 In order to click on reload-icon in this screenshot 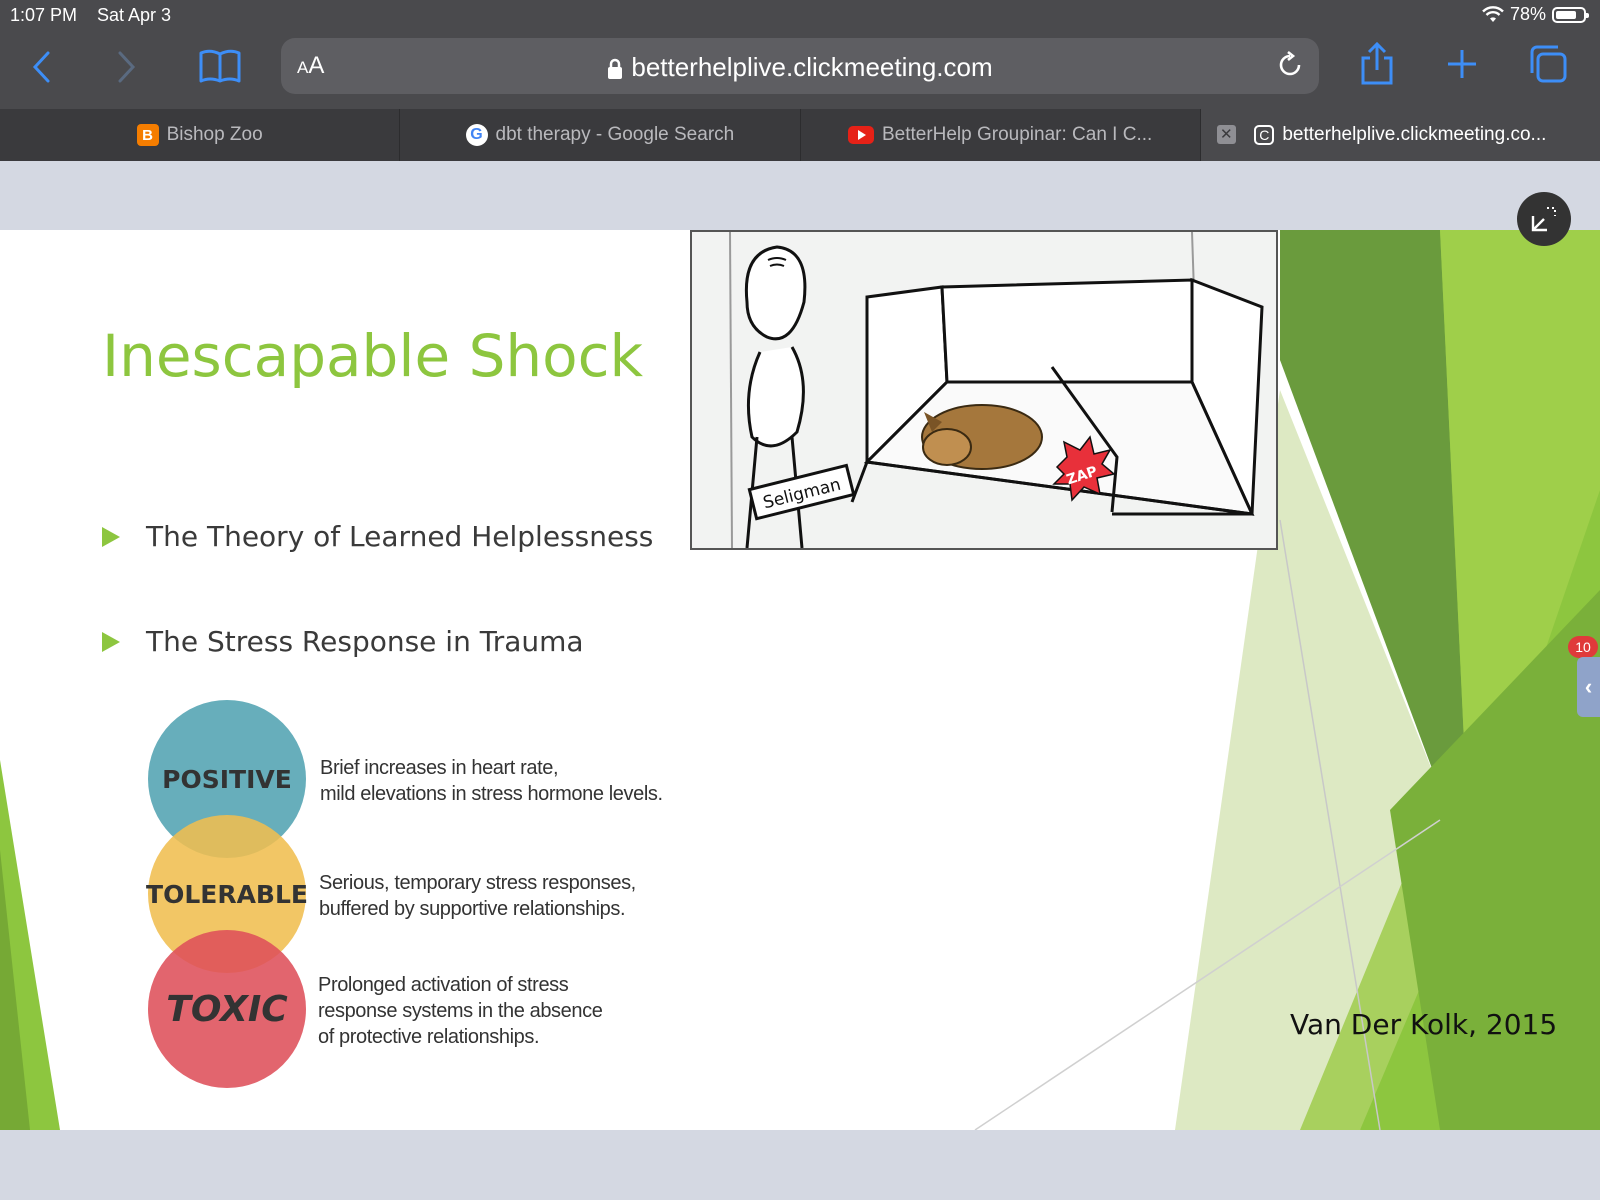, I will do `click(1290, 65)`.